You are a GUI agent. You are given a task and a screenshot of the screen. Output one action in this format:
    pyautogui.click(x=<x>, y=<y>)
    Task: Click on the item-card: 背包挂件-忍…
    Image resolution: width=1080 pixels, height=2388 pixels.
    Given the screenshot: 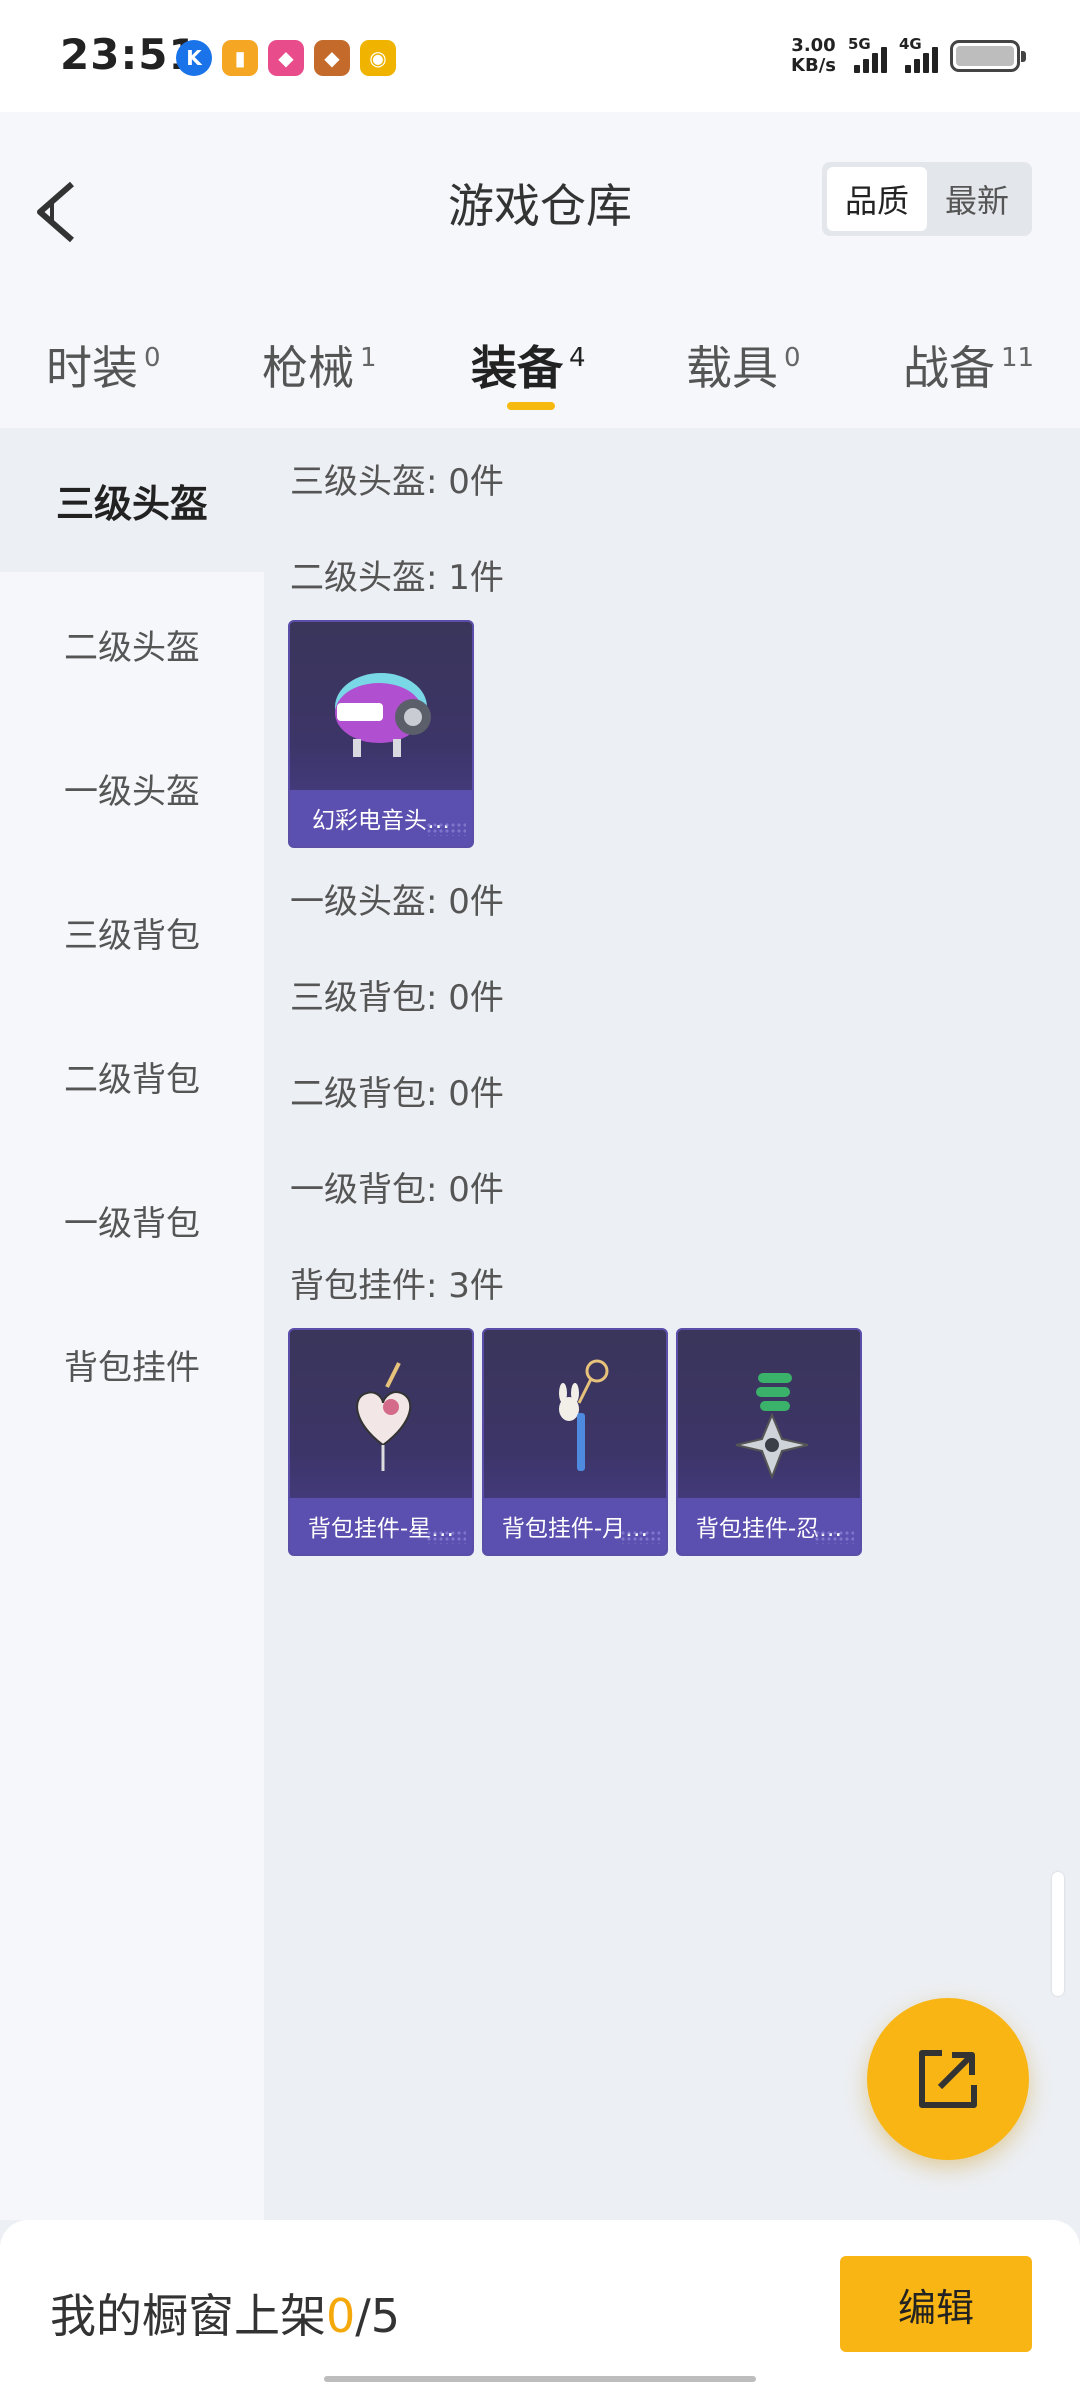 What is the action you would take?
    pyautogui.click(x=769, y=1442)
    